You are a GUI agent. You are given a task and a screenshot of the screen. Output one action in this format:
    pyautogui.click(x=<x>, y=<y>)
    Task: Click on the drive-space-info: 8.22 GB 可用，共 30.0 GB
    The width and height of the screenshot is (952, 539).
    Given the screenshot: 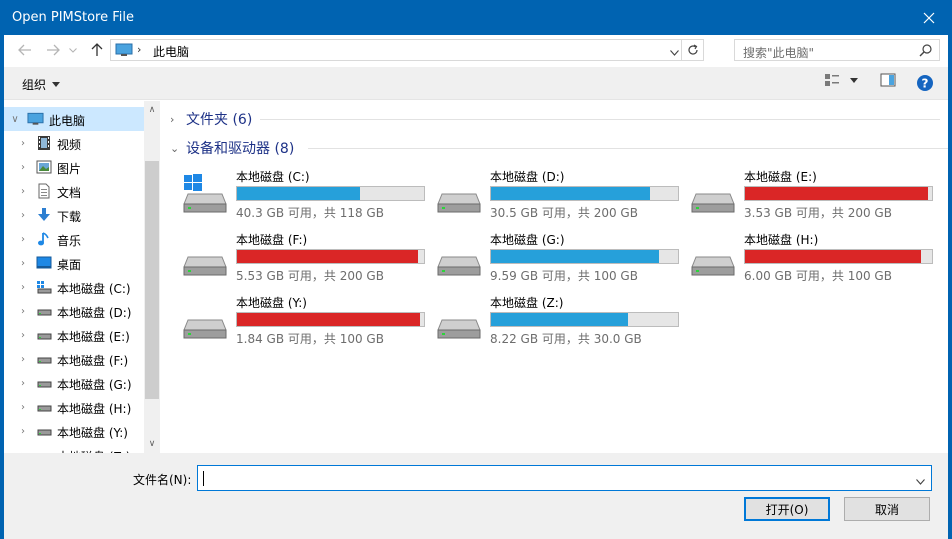 What is the action you would take?
    pyautogui.click(x=566, y=339)
    